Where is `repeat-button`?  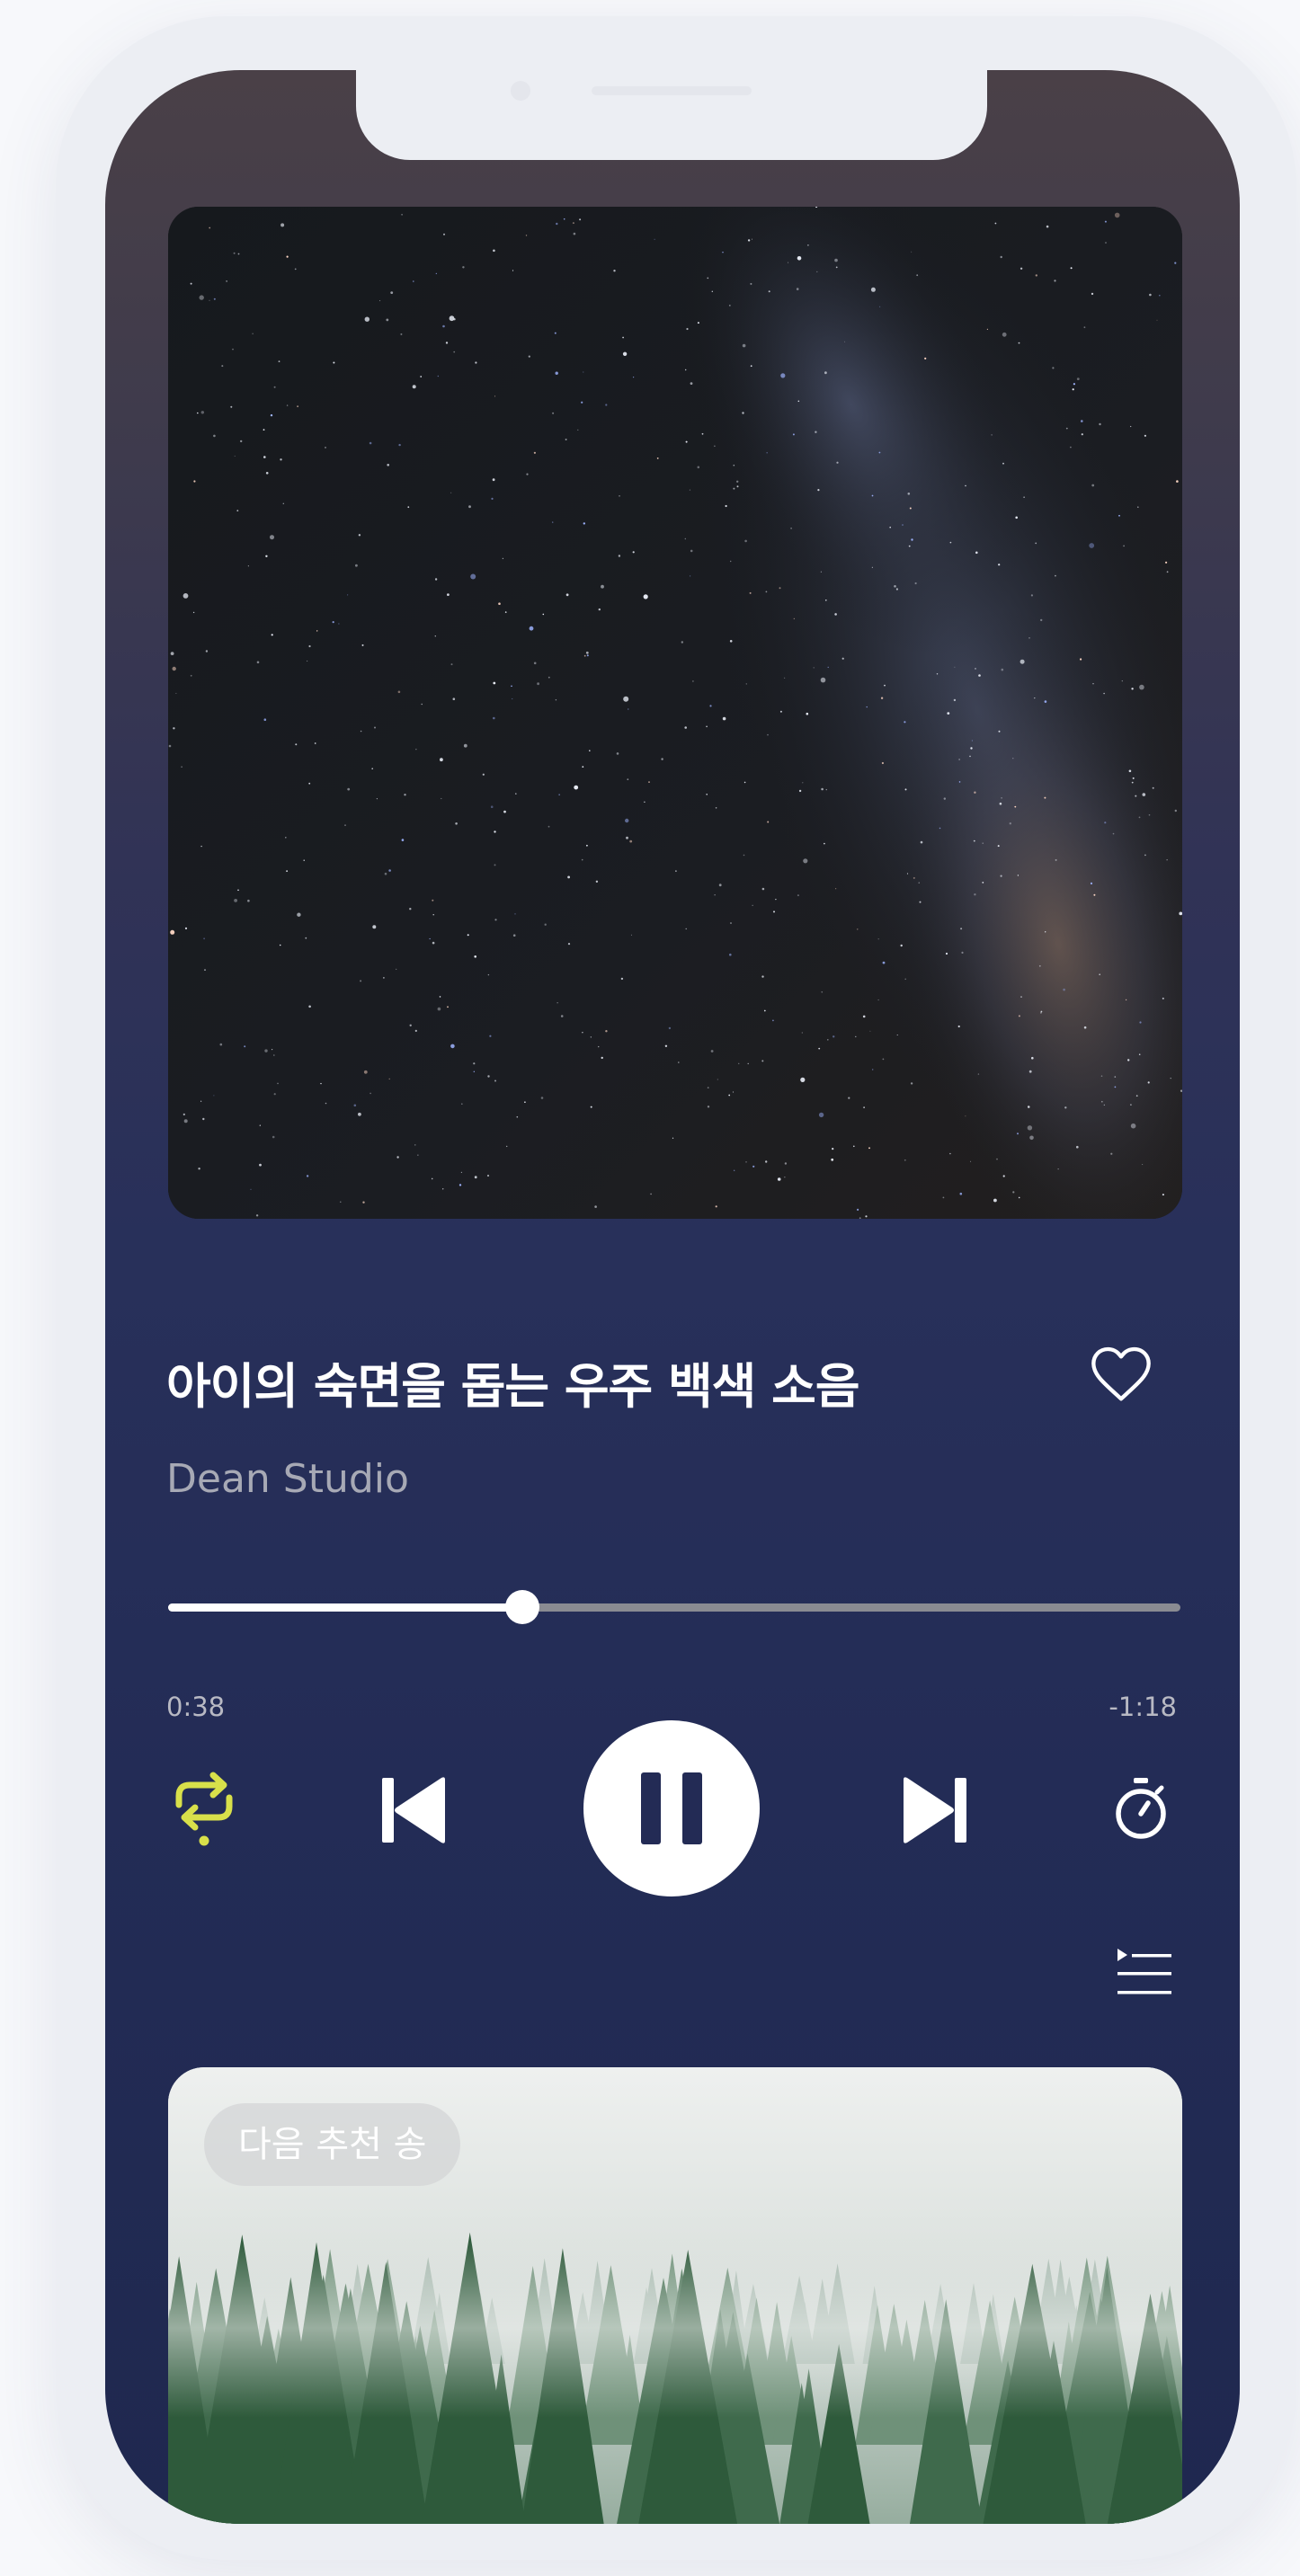 repeat-button is located at coordinates (204, 1806).